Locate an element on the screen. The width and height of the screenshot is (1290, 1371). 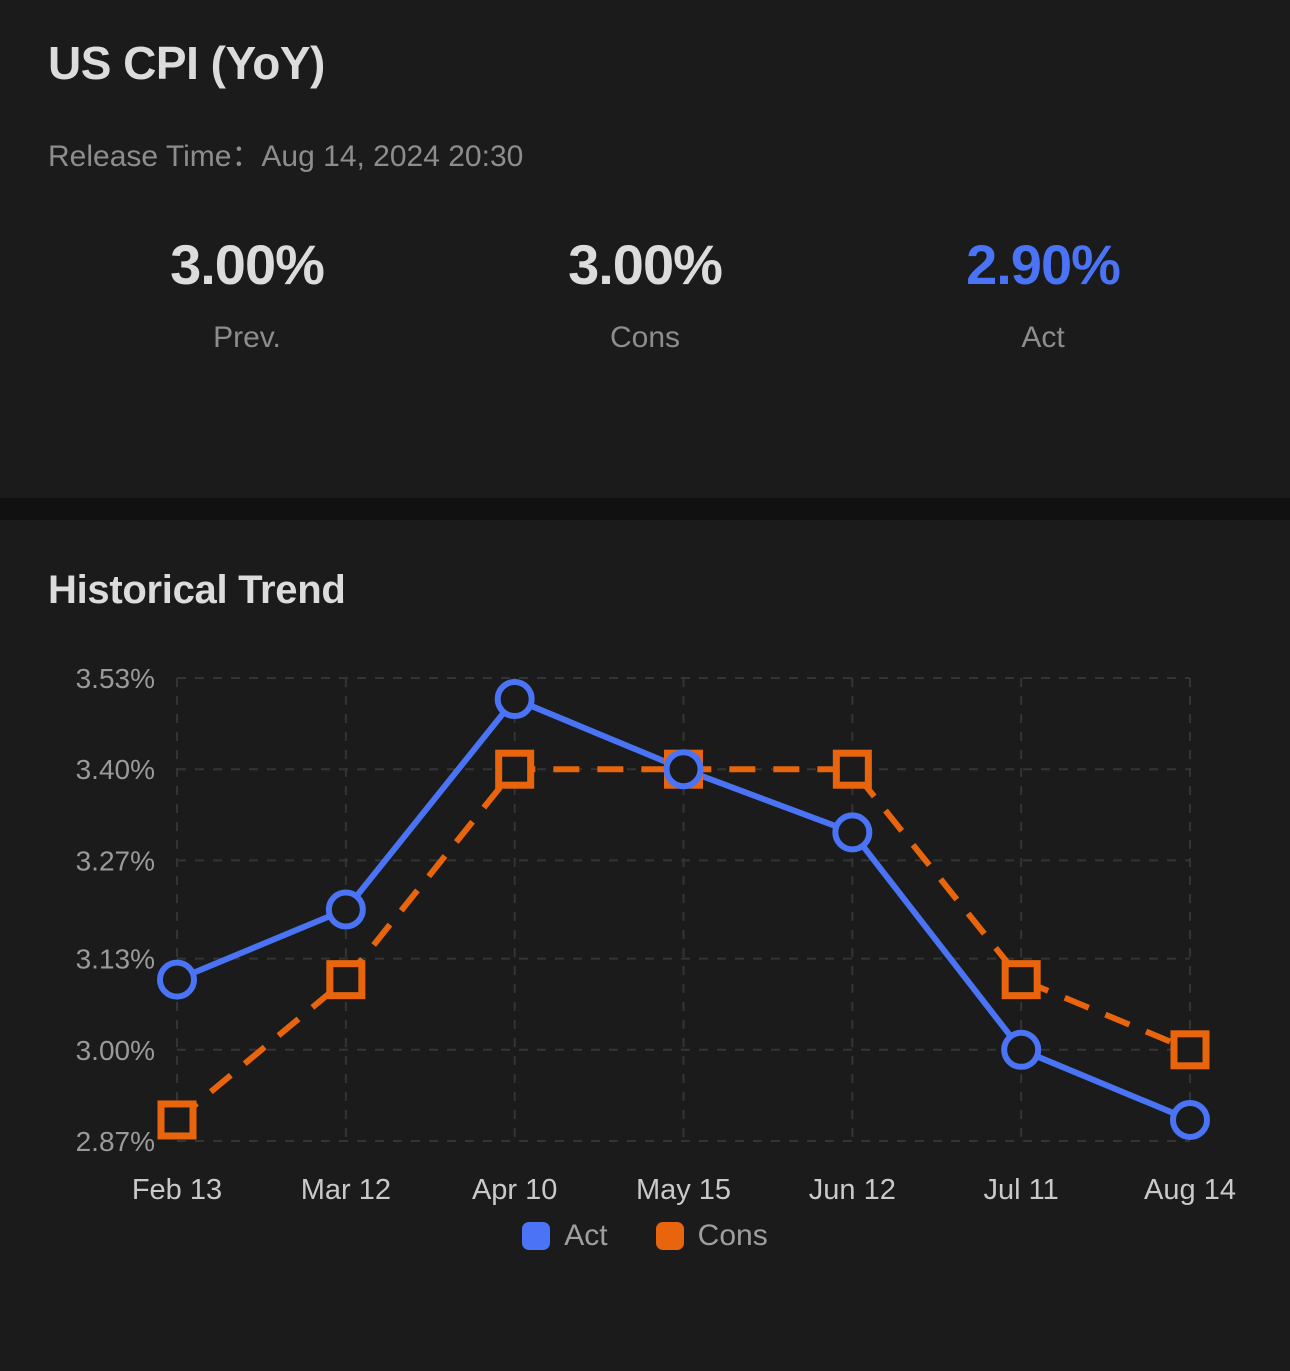
stat-cons-value: 3.00% is located at coordinates (645, 264).